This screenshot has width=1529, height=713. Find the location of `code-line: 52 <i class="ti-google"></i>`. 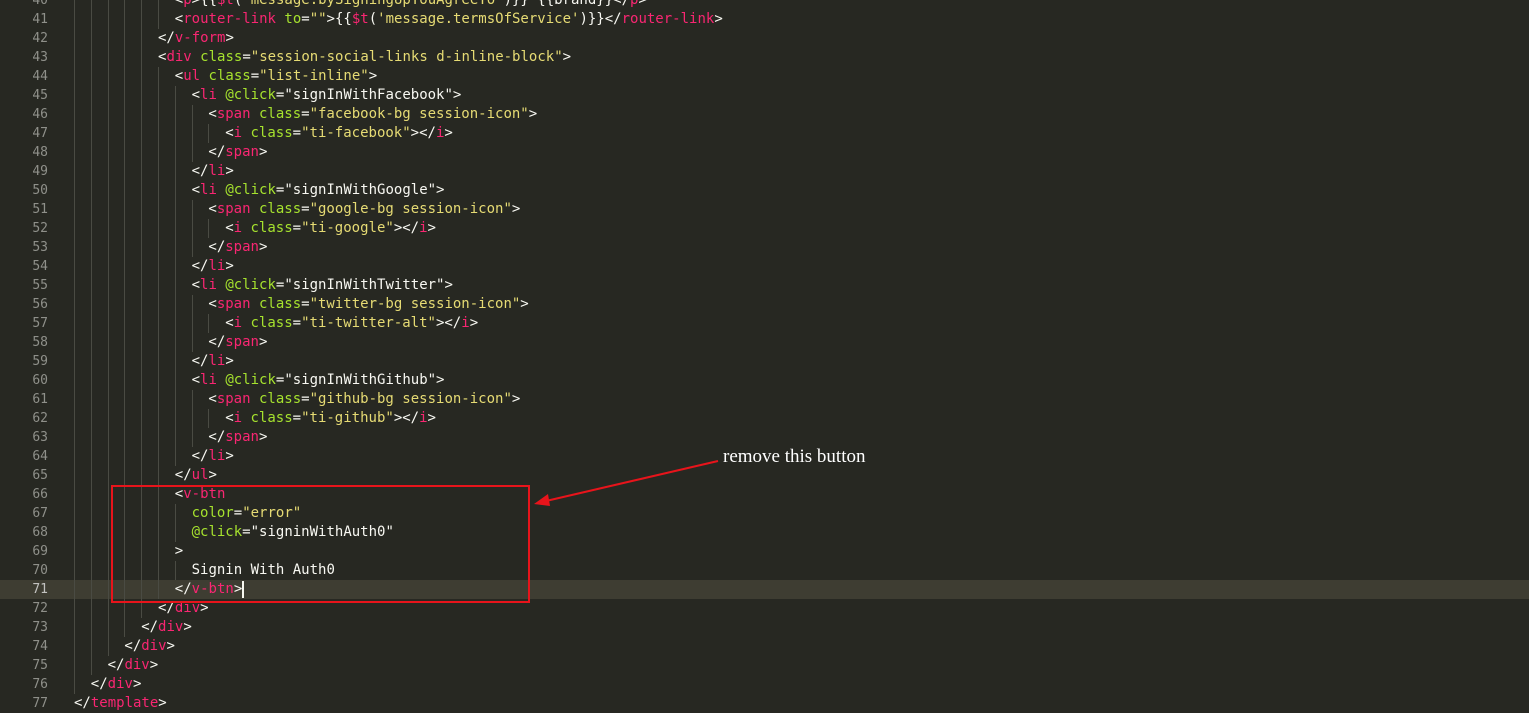

code-line: 52 <i class="ti-google"></i> is located at coordinates (764, 228).